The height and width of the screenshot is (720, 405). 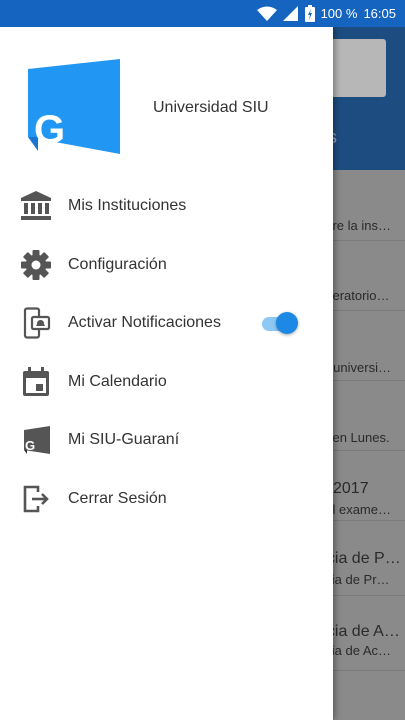 I want to click on menu-item-label: Cerrar Sesión, so click(x=117, y=498).